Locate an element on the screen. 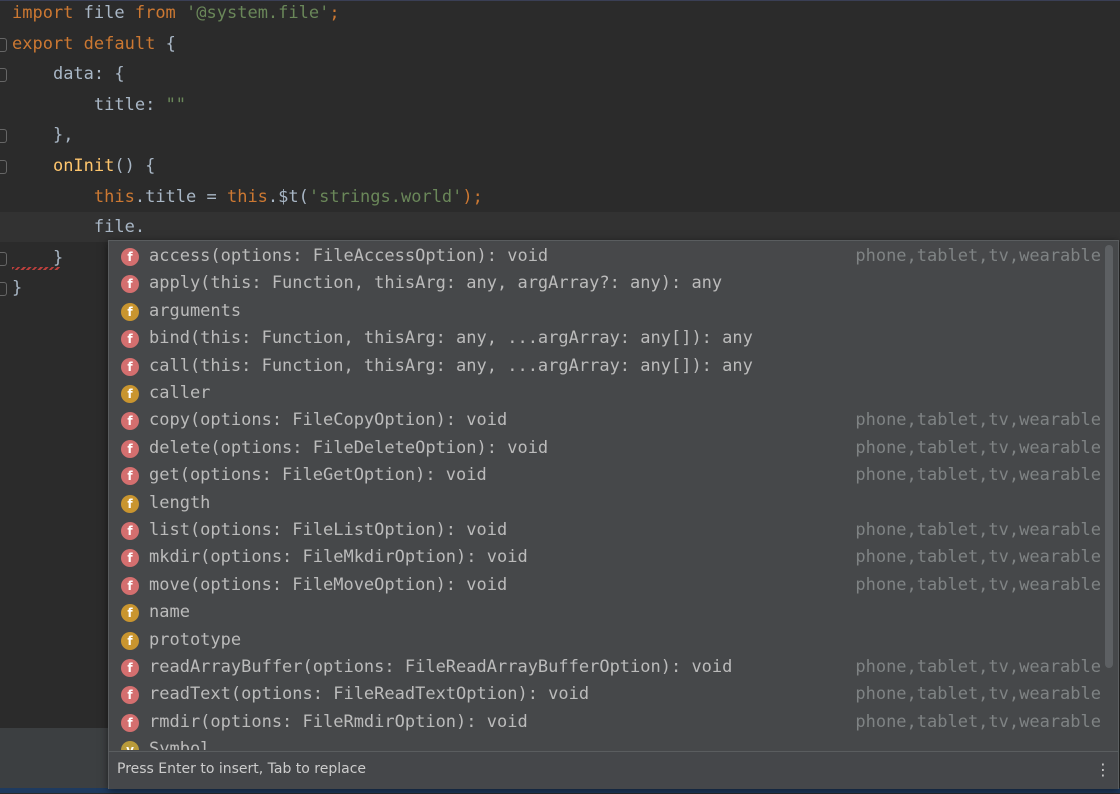 This screenshot has height=794, width=1120. completion-signature: name is located at coordinates (169, 612).